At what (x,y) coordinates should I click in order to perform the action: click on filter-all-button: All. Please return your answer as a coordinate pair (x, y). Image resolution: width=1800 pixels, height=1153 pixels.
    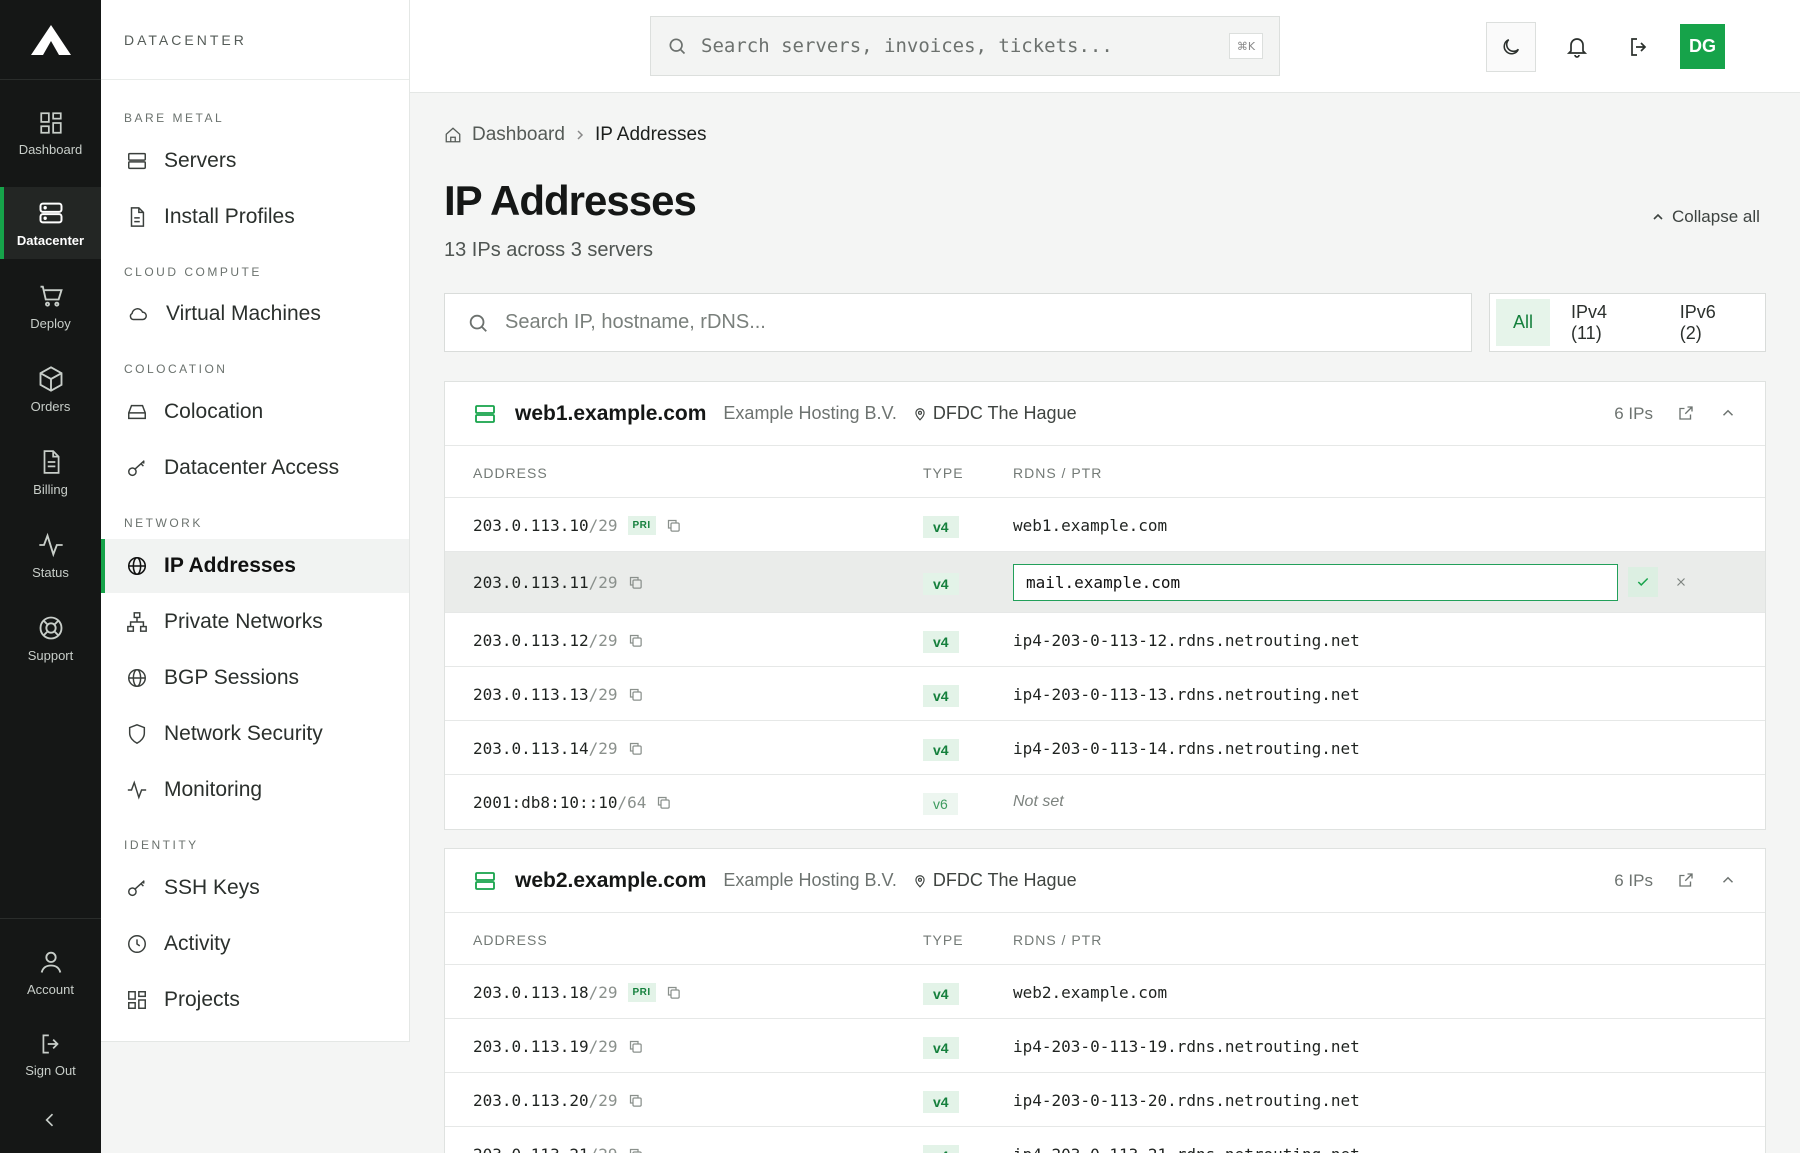
    Looking at the image, I should click on (1523, 322).